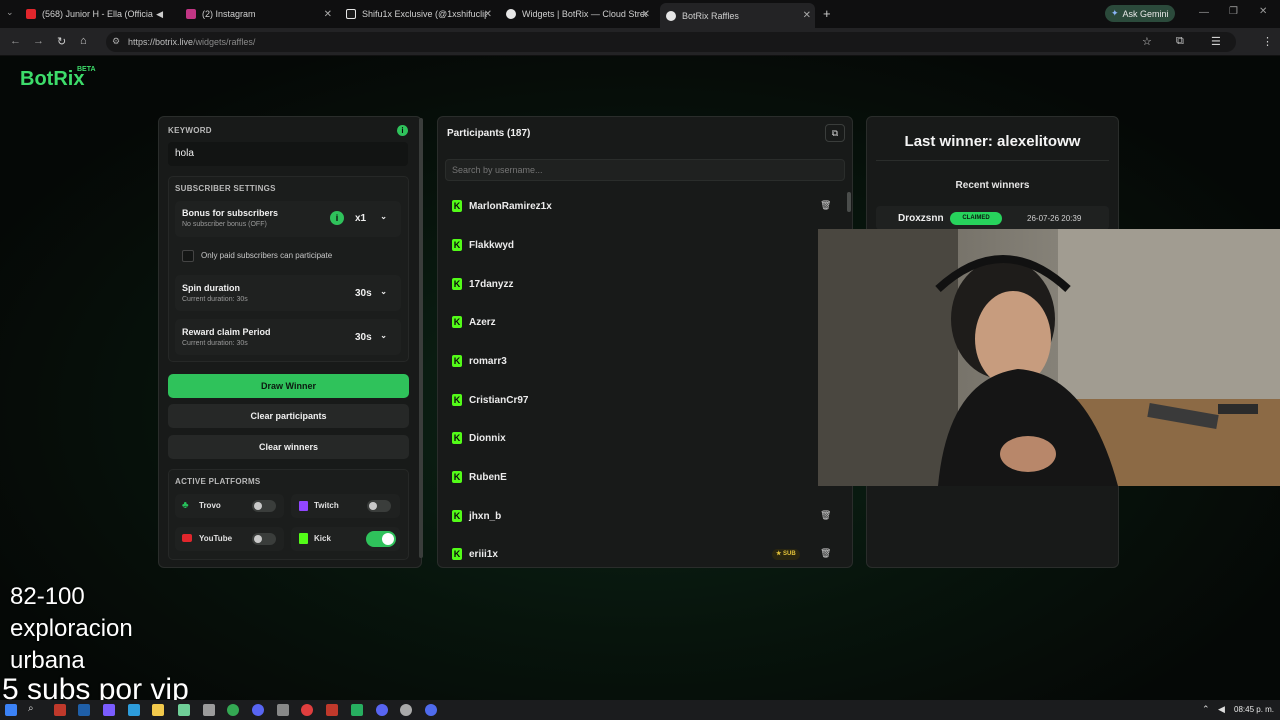 This screenshot has width=1280, height=720. I want to click on ask-gemini-button: ✦ Ask Gemini, so click(1140, 13).